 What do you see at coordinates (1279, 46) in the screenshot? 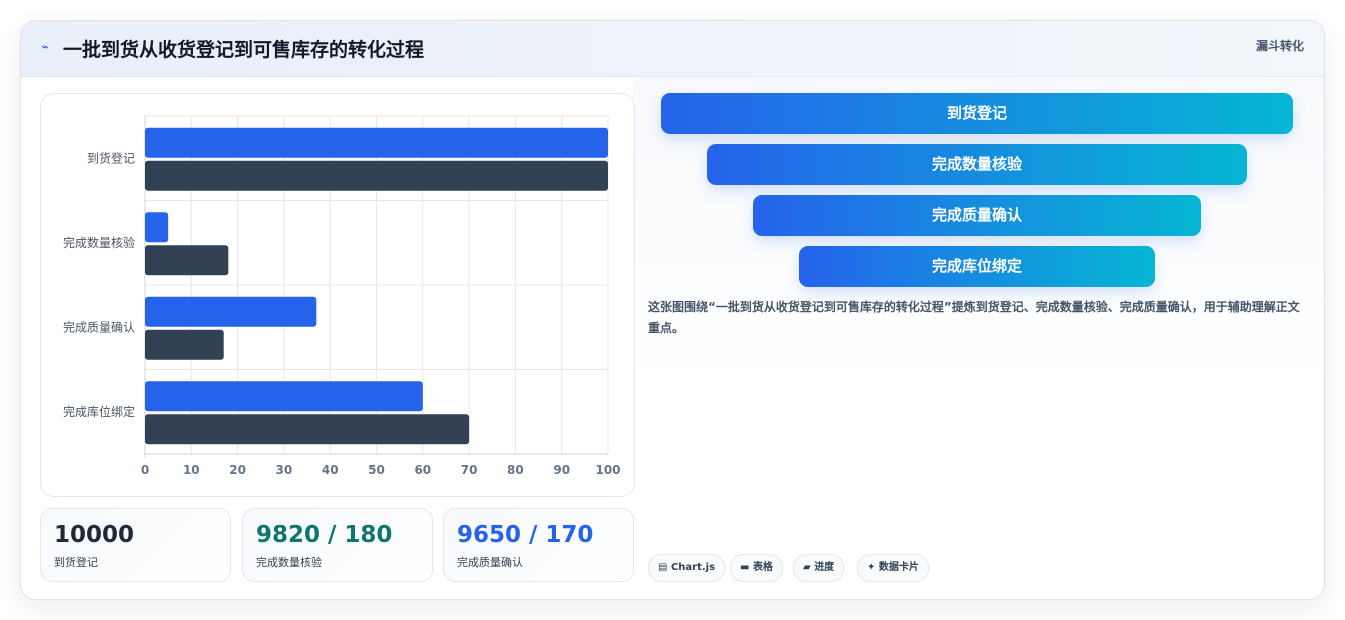
I see `header-tag: 漏斗转化` at bounding box center [1279, 46].